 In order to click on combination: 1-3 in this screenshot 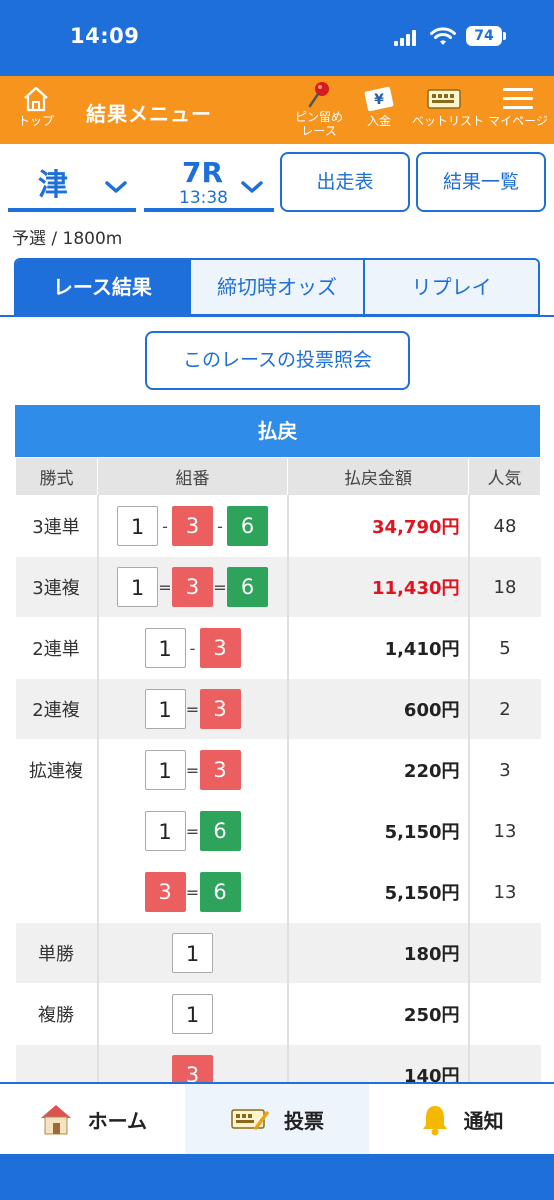, I will do `click(193, 648)`.